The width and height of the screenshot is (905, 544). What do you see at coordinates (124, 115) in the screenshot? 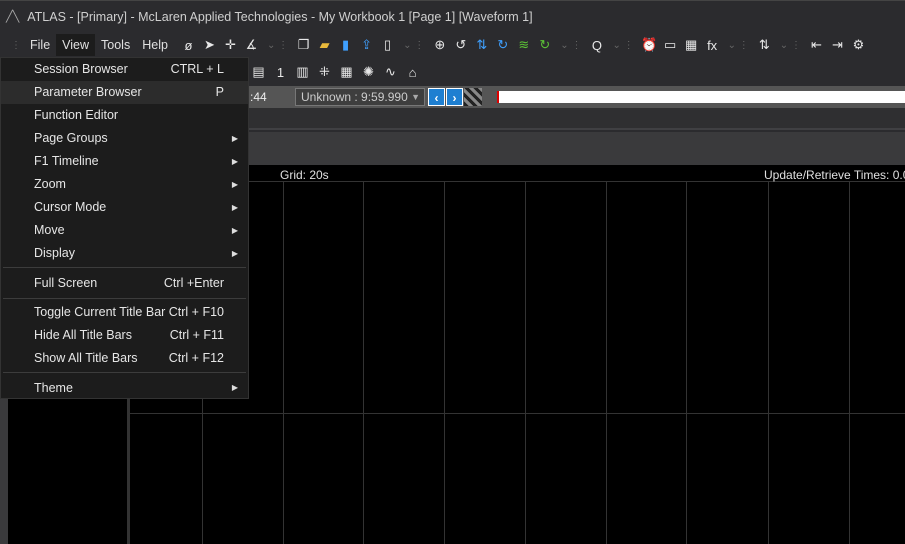
I see `menu-item-function-editor: Function Editor` at bounding box center [124, 115].